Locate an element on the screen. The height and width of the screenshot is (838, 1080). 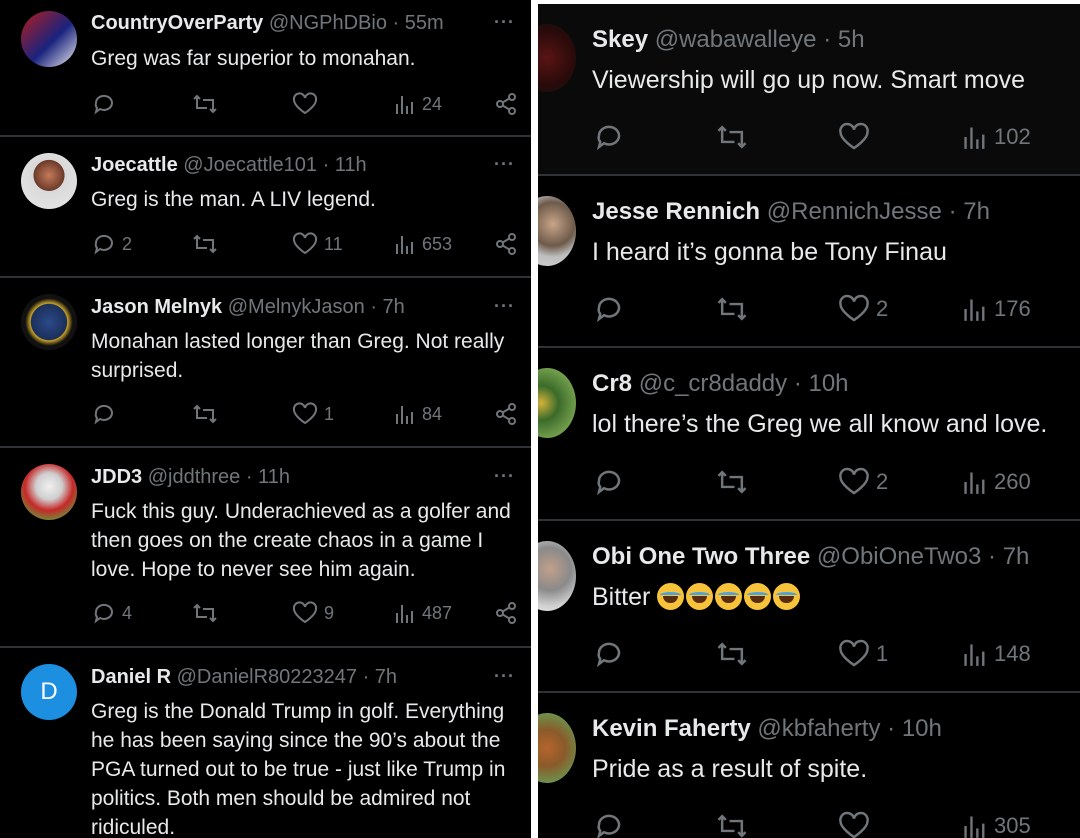
views-button: 24 is located at coordinates (418, 104).